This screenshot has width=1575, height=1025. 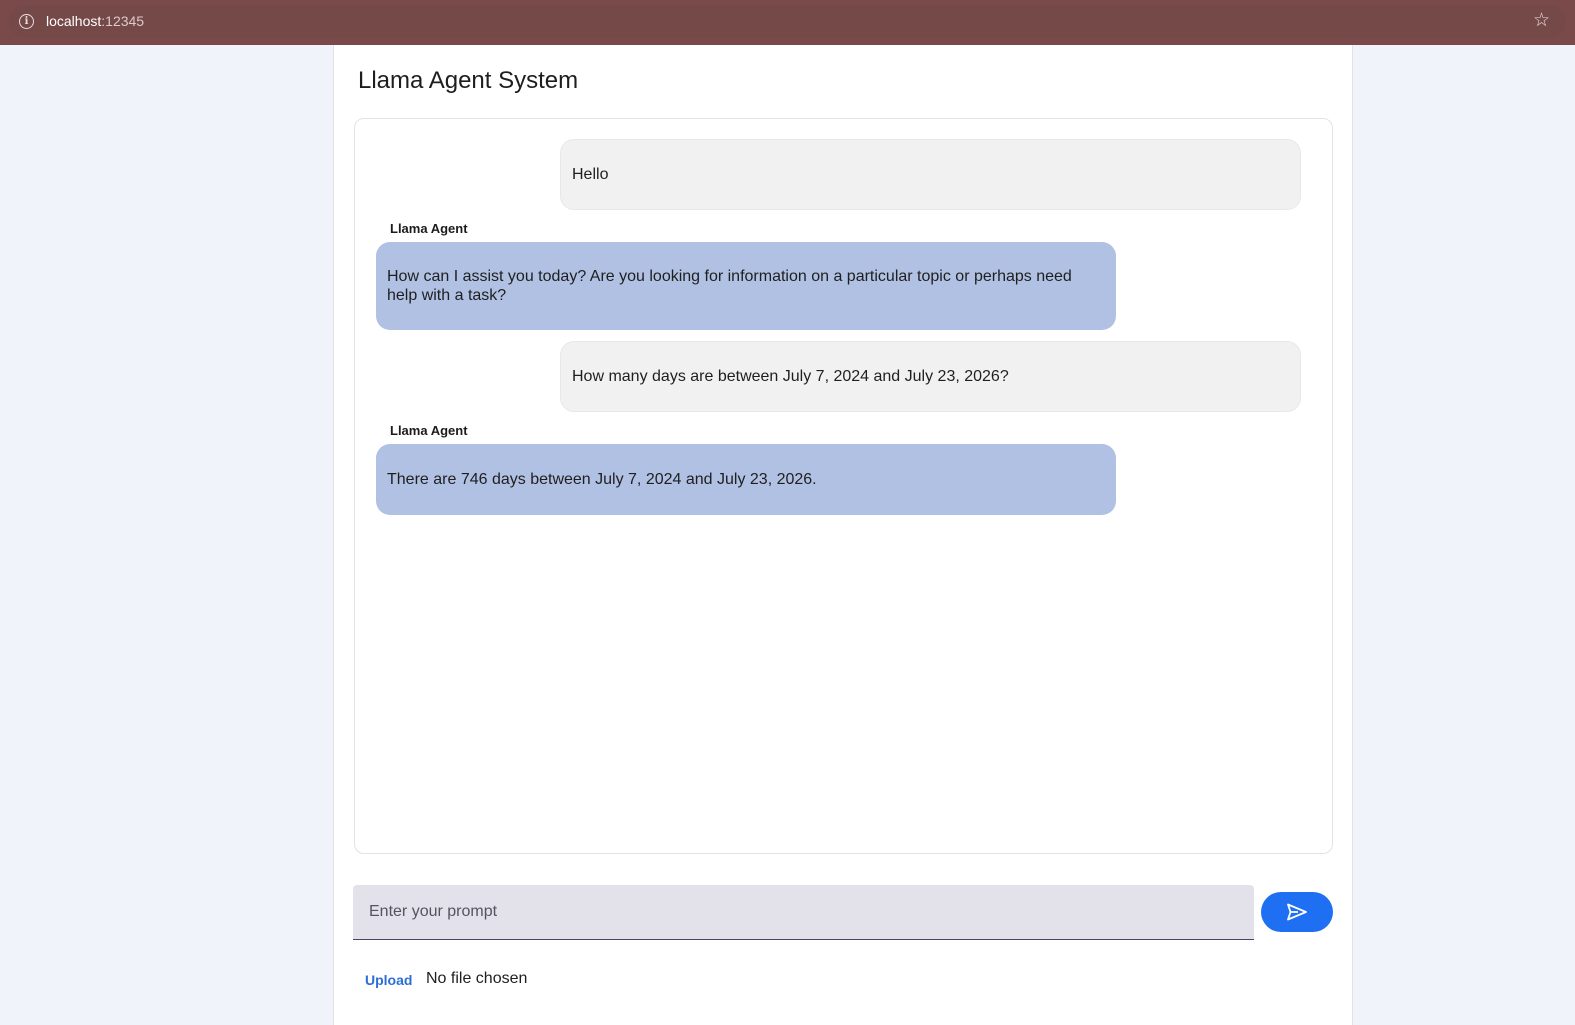 I want to click on message-text: Hello, so click(x=590, y=174).